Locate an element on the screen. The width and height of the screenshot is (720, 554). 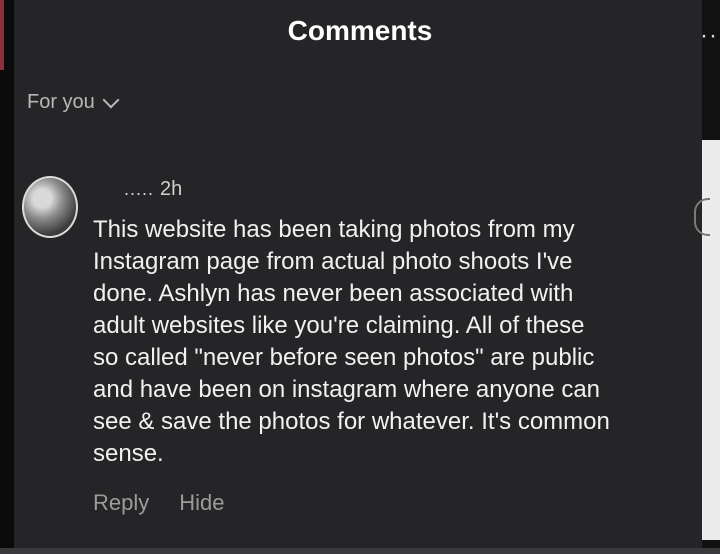
chevron-down-icon is located at coordinates (111, 99).